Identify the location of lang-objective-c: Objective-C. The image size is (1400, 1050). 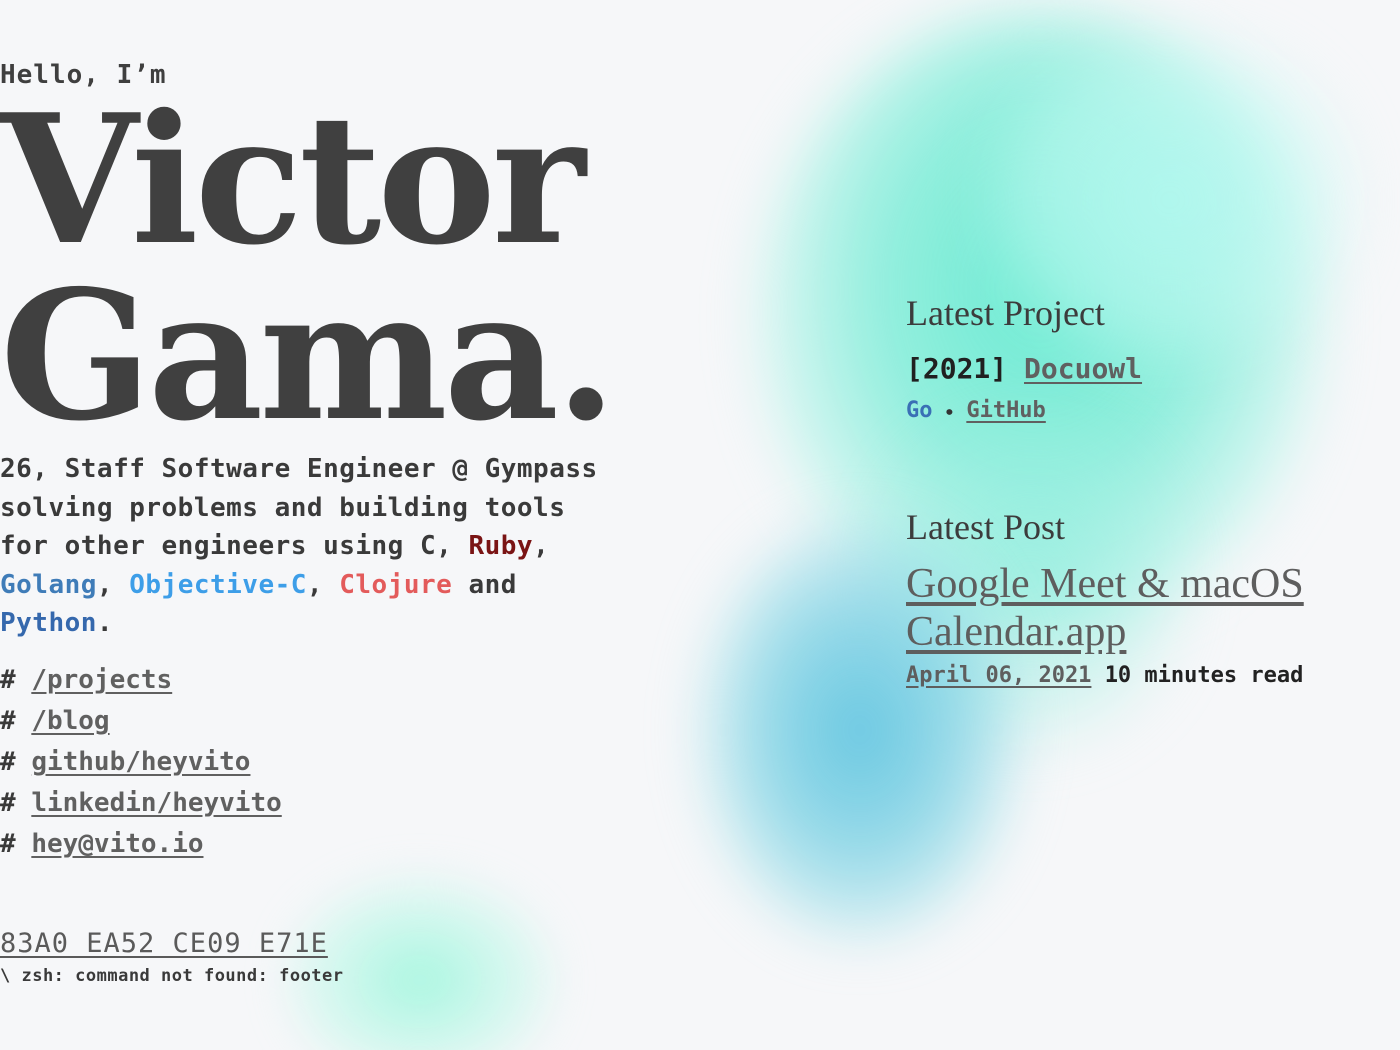
(218, 584).